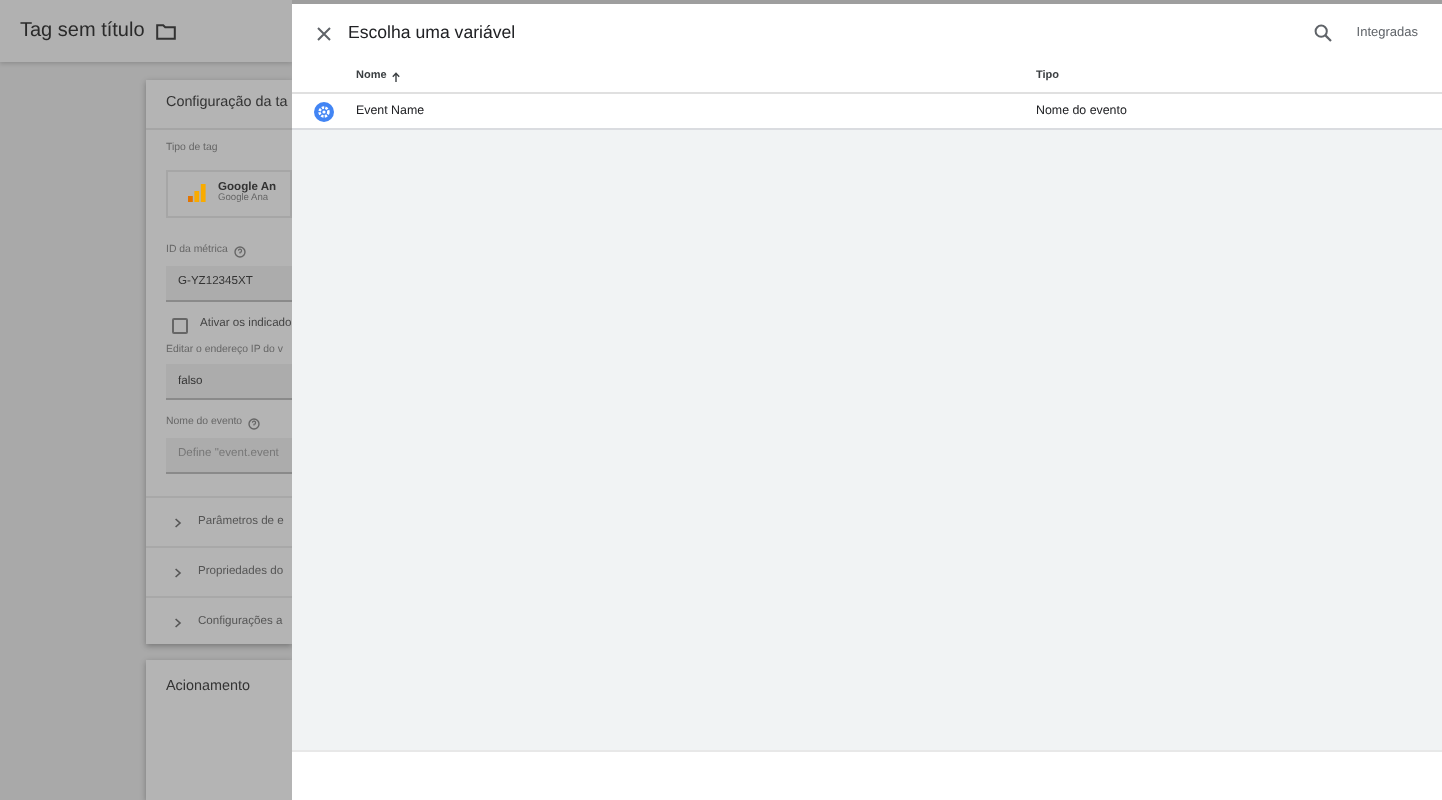  Describe the element at coordinates (324, 111) in the screenshot. I see `gear-icon` at that location.